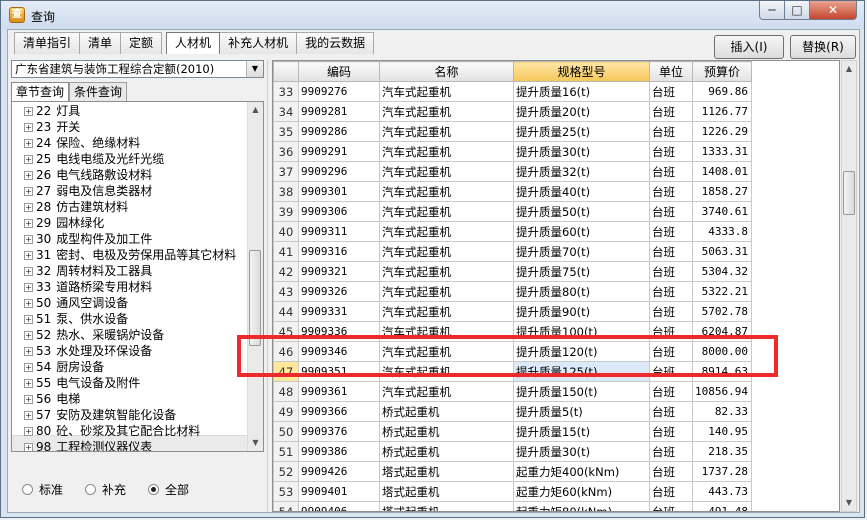 The image size is (867, 520). I want to click on table-row: 43 9909326 汽车式起重机 提升质量80(t) 台班 5322.21, so click(512, 291).